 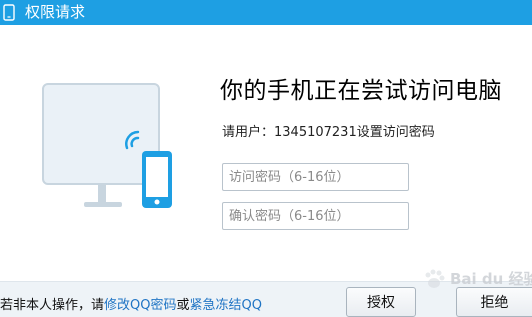 What do you see at coordinates (52, 305) in the screenshot?
I see `footer-prefix: 若非本人操作，请` at bounding box center [52, 305].